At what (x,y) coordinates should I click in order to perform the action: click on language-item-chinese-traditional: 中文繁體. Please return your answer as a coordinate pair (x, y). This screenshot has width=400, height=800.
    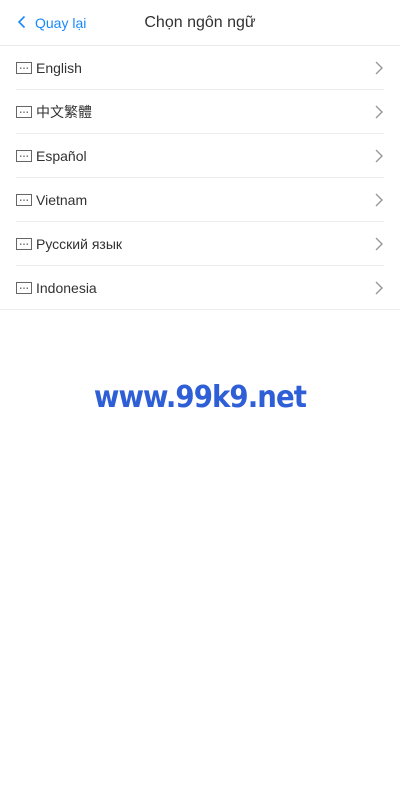
    Looking at the image, I should click on (200, 112).